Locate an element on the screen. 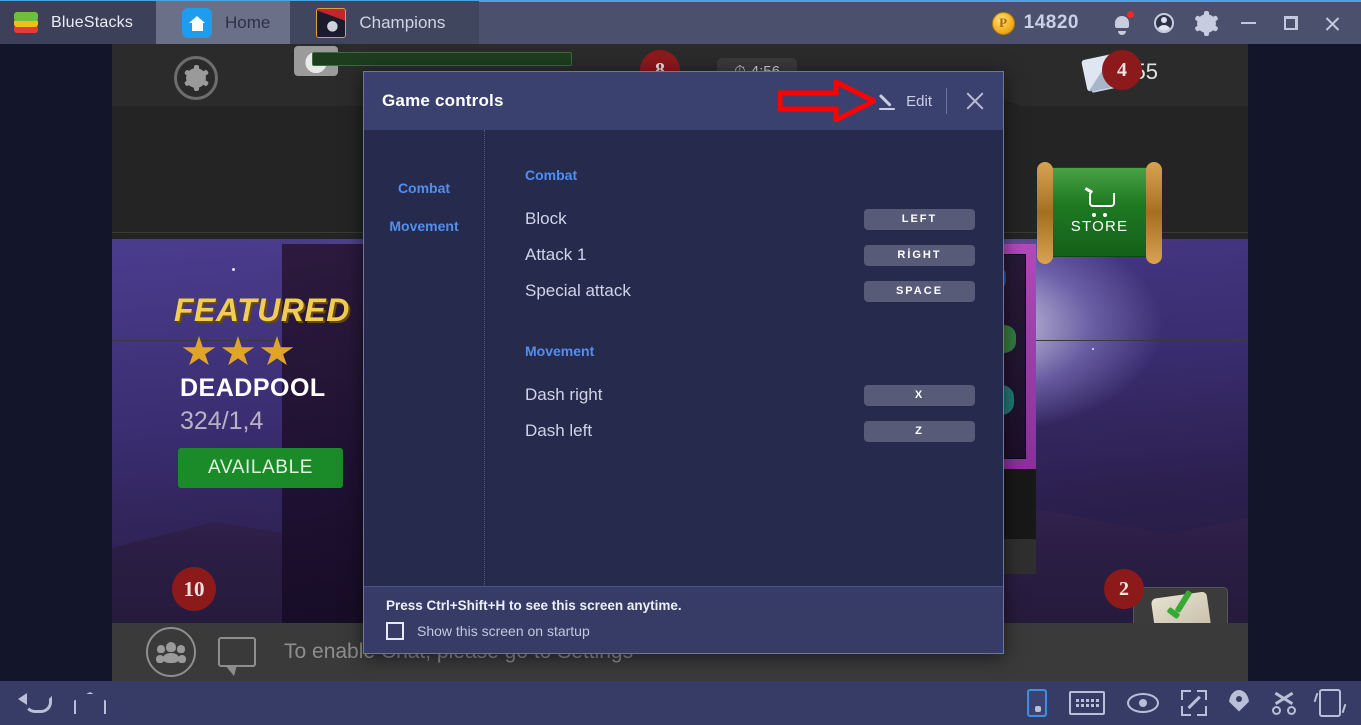 The width and height of the screenshot is (1361, 725). startup-checkbox-label: Show this screen on startup is located at coordinates (503, 631).